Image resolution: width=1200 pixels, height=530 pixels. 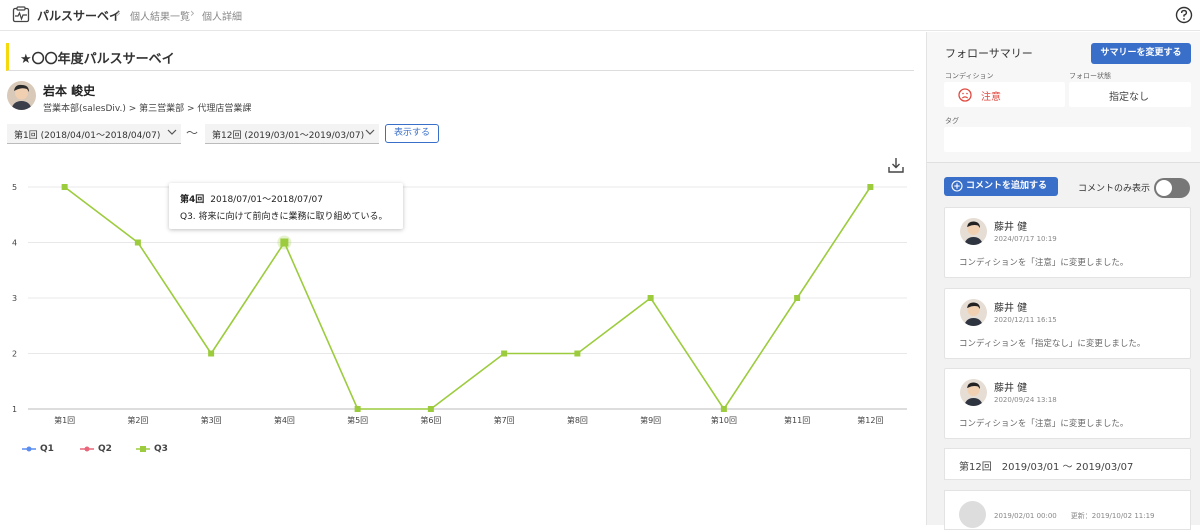 What do you see at coordinates (797, 420) in the screenshot?
I see `x-tick-label: 第11回` at bounding box center [797, 420].